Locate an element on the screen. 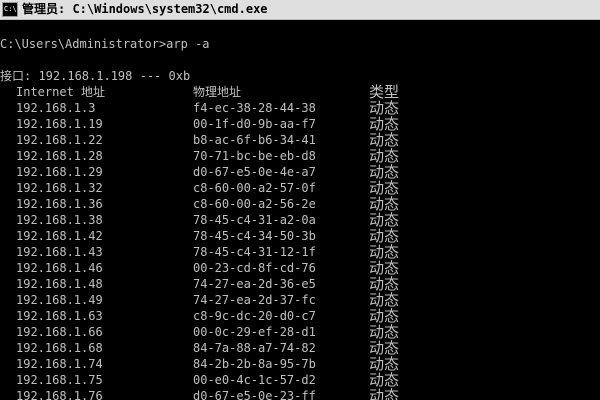  table-row: 192.168.1.43 78-45-c4-31-12-1f 动态 is located at coordinates (300, 252).